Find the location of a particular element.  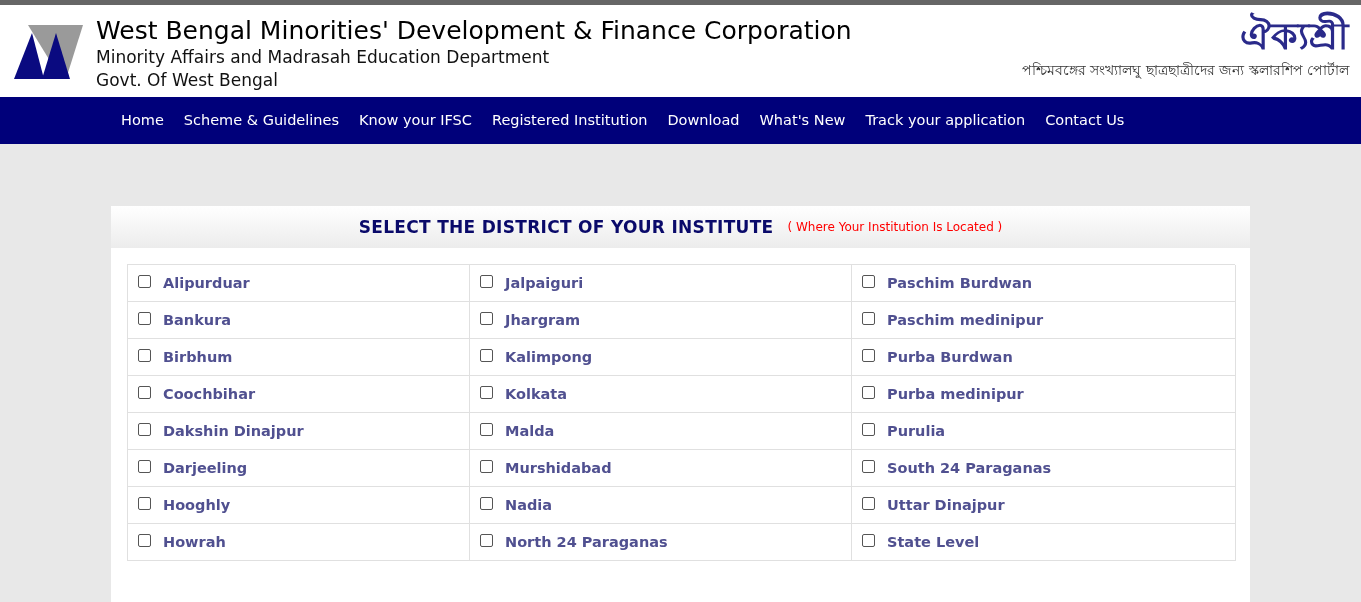

portal-tagline: পশ্চিমবঙ্গের সংখ্যালঘু ছাত্রছাত্রীদের জন্য স্কলারশিপ পোর্টাল is located at coordinates (1185, 71).